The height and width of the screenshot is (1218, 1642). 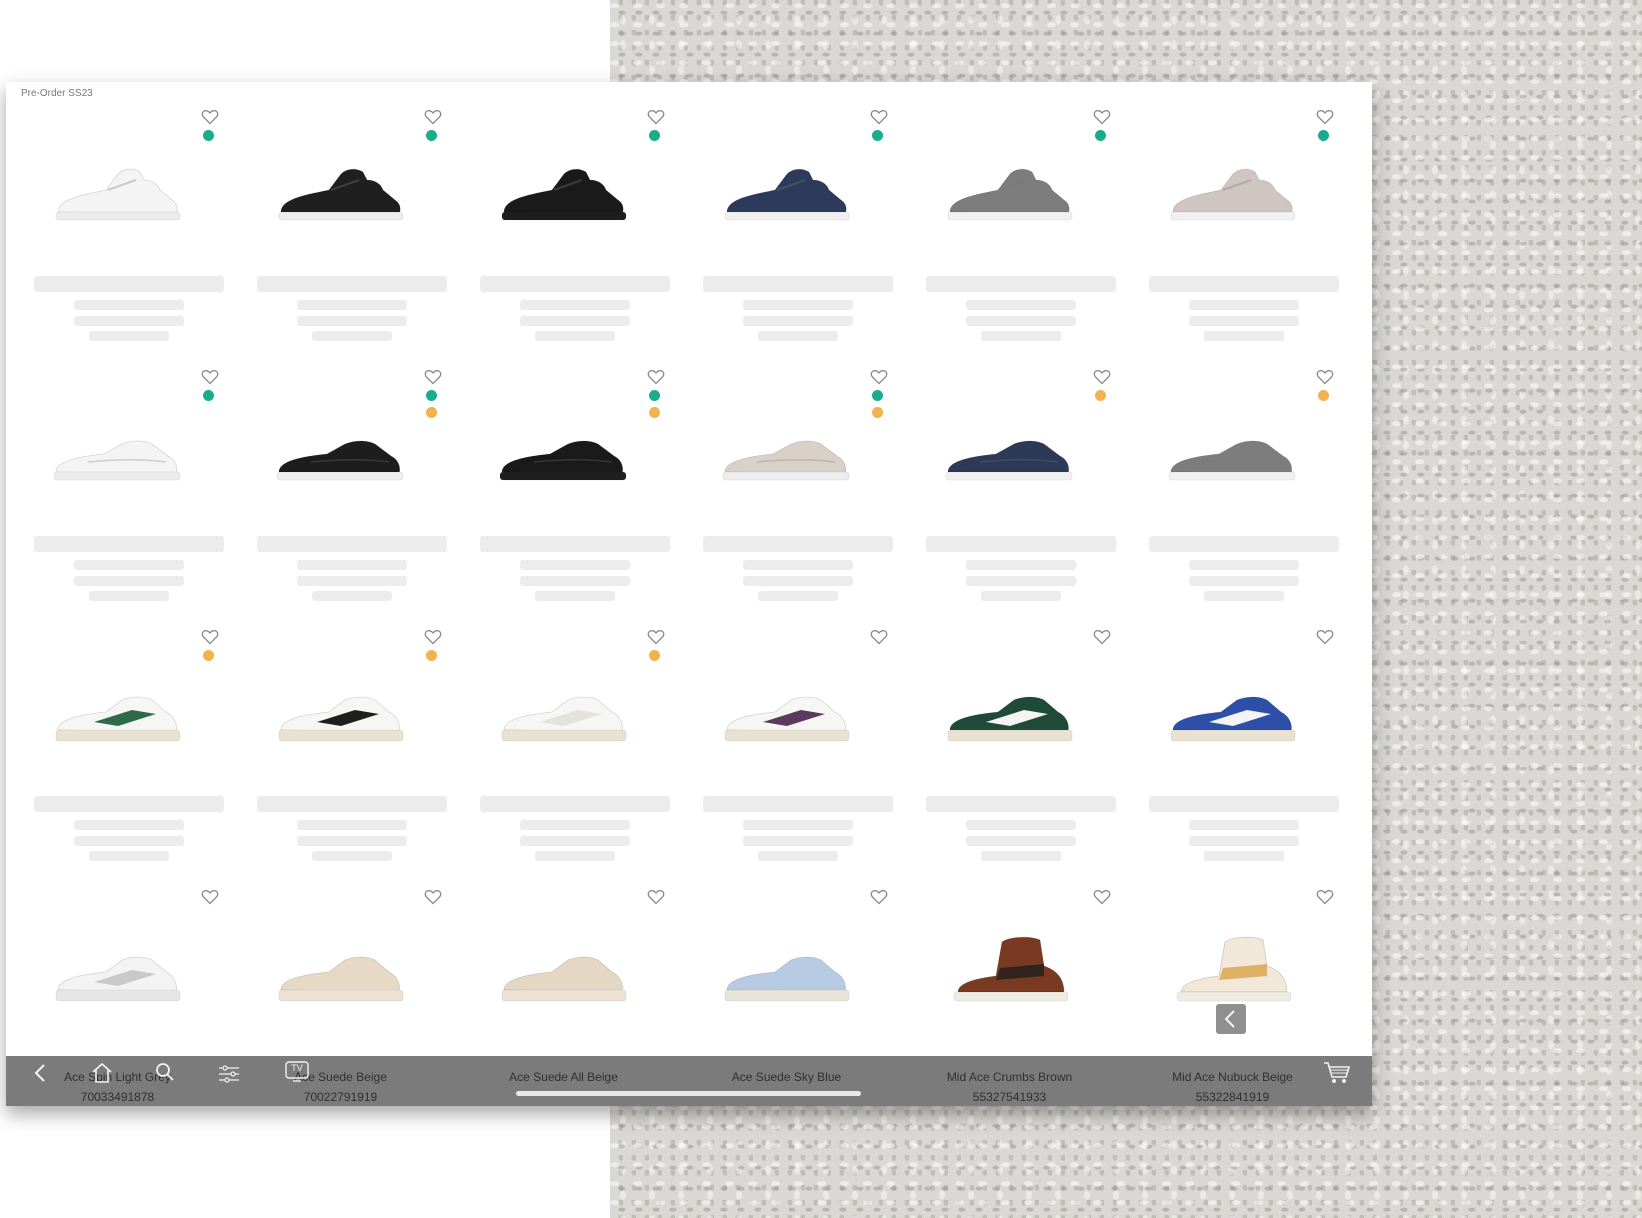 What do you see at coordinates (102, 1073) in the screenshot?
I see `home-button` at bounding box center [102, 1073].